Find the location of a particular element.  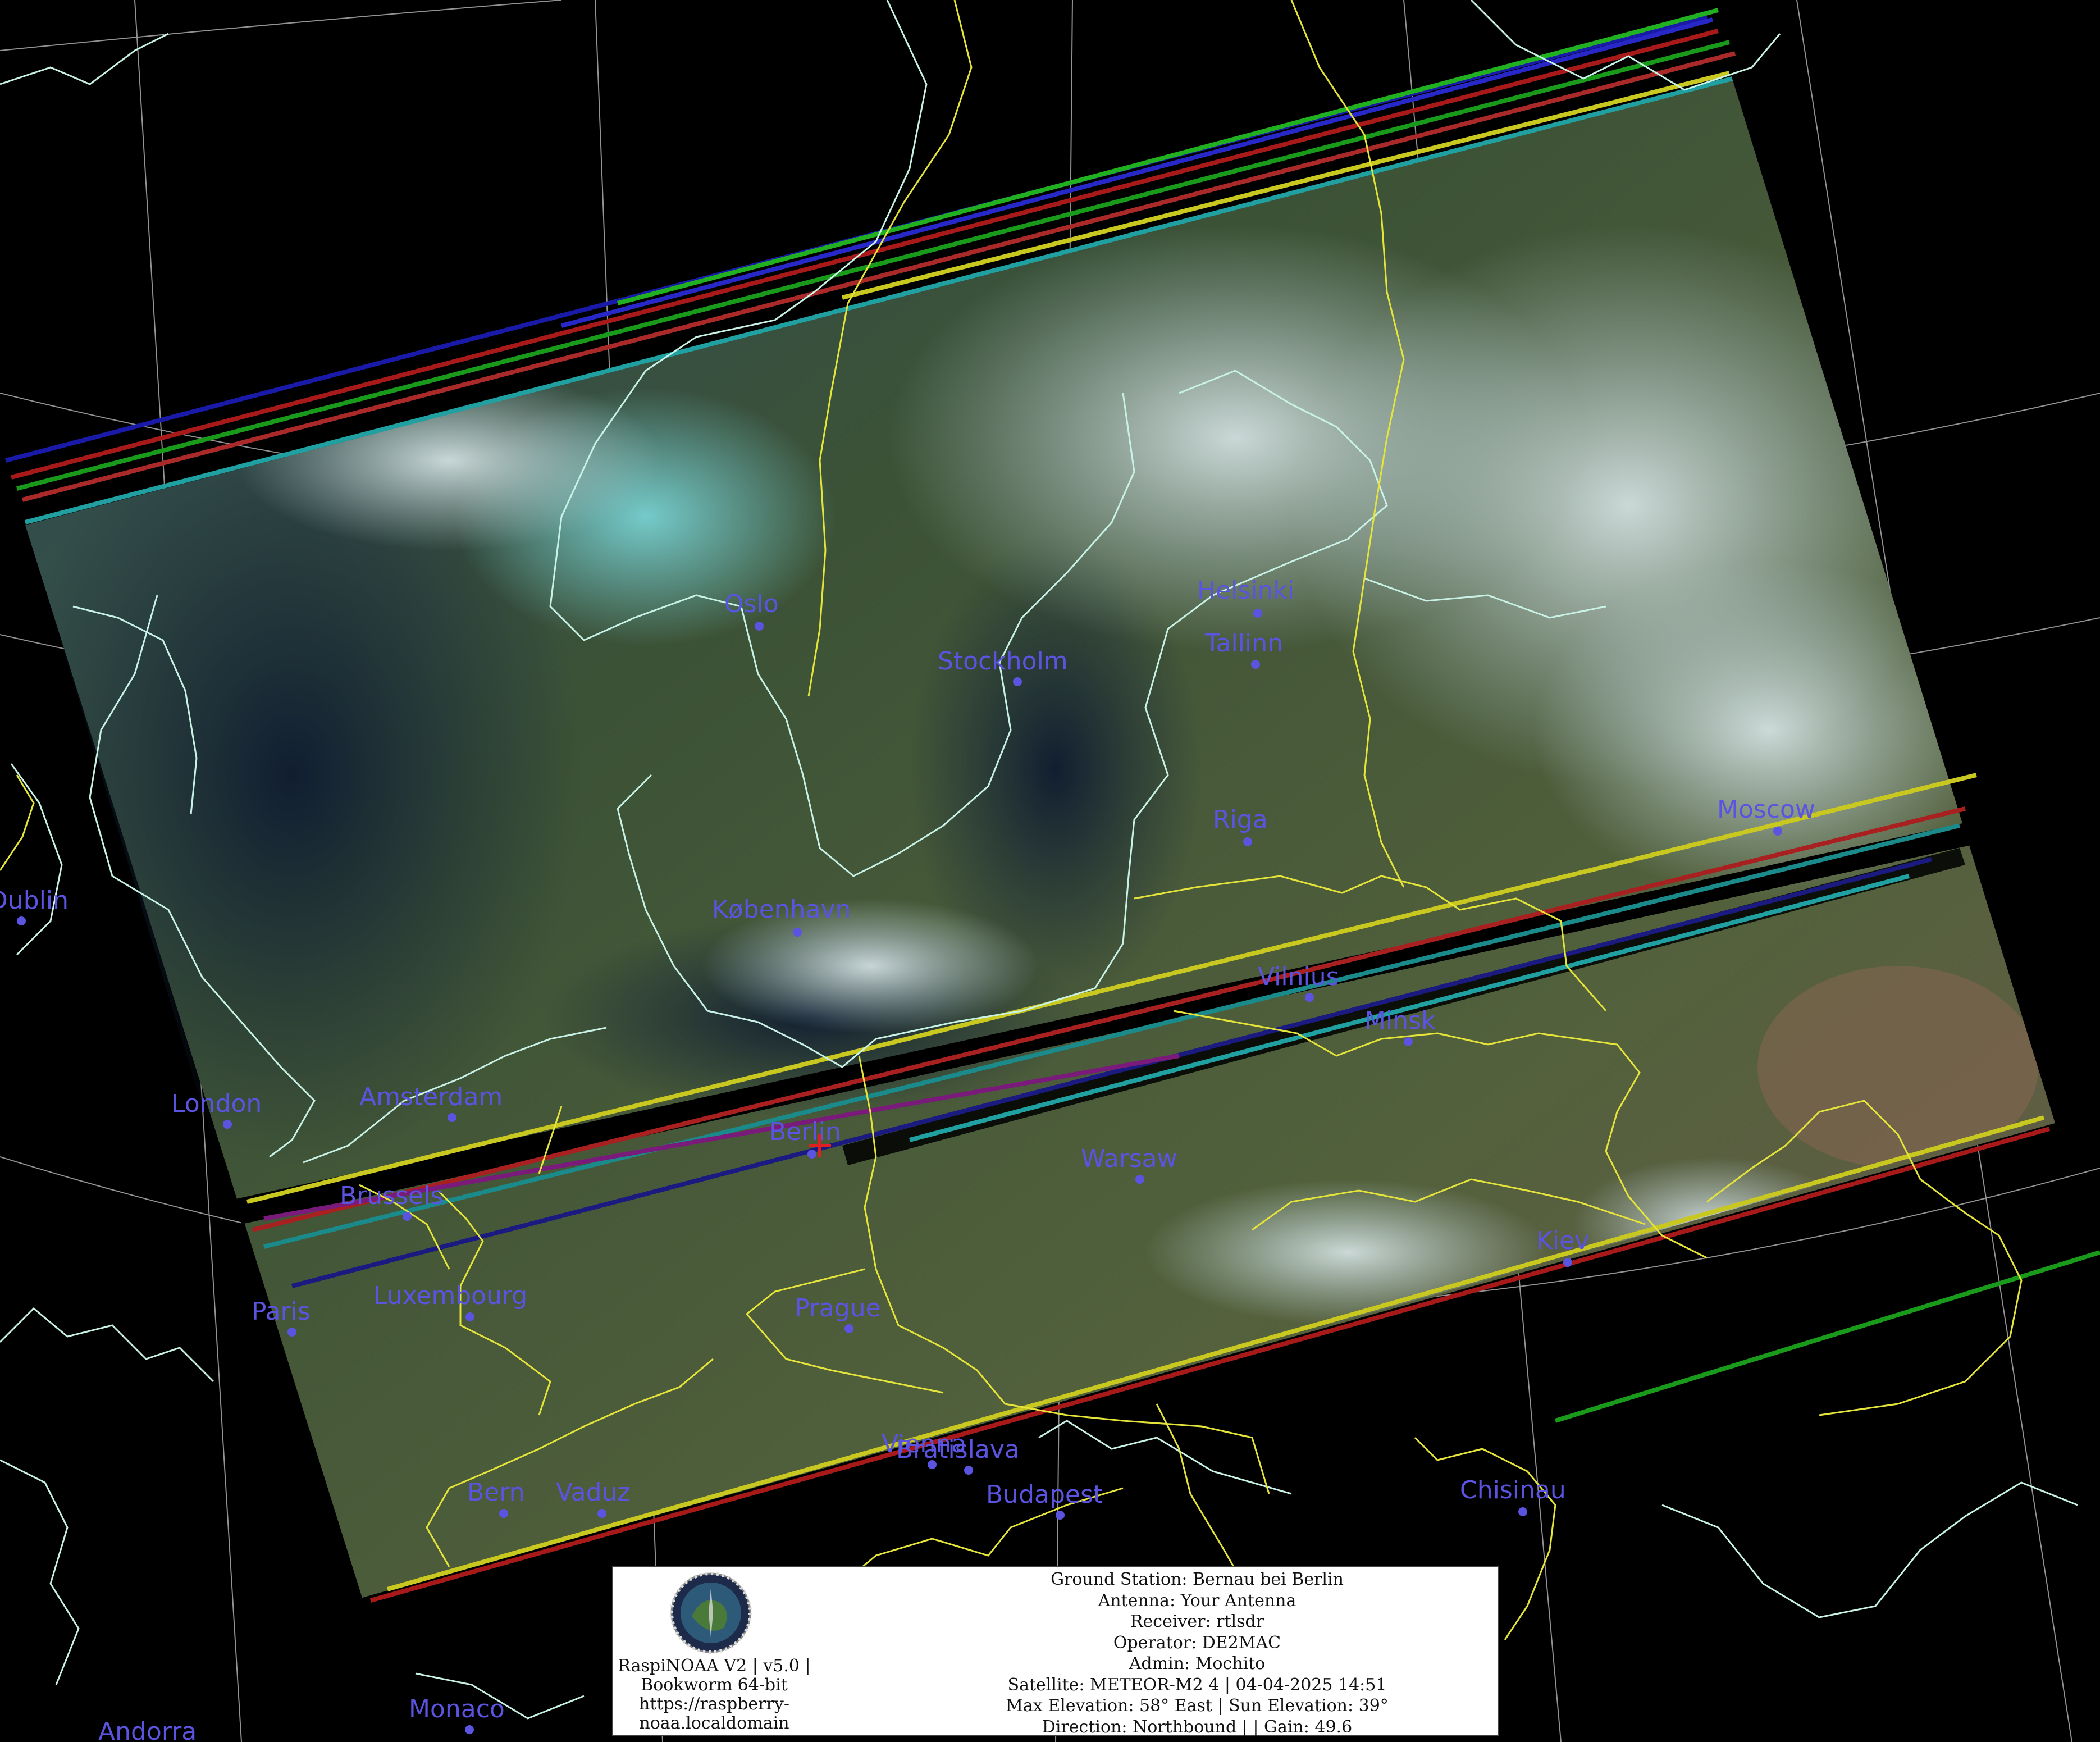

host-url-2: noaa.localdomain is located at coordinates (714, 1723).